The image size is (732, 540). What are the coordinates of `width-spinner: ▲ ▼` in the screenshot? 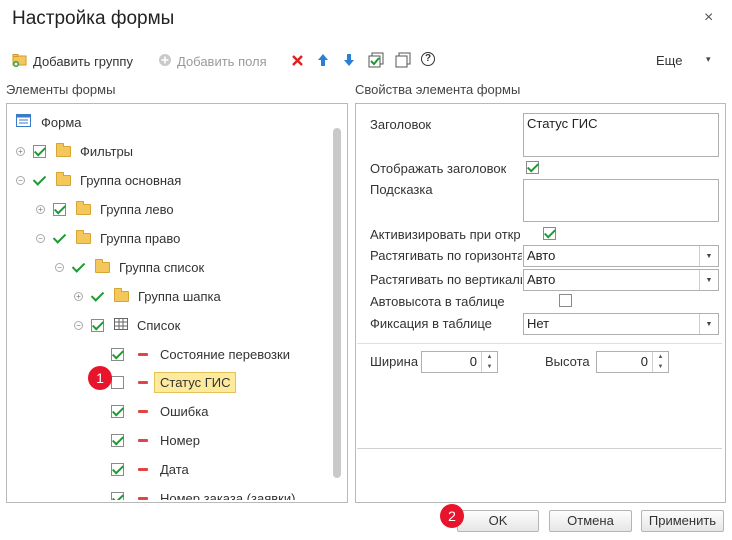 It's located at (489, 362).